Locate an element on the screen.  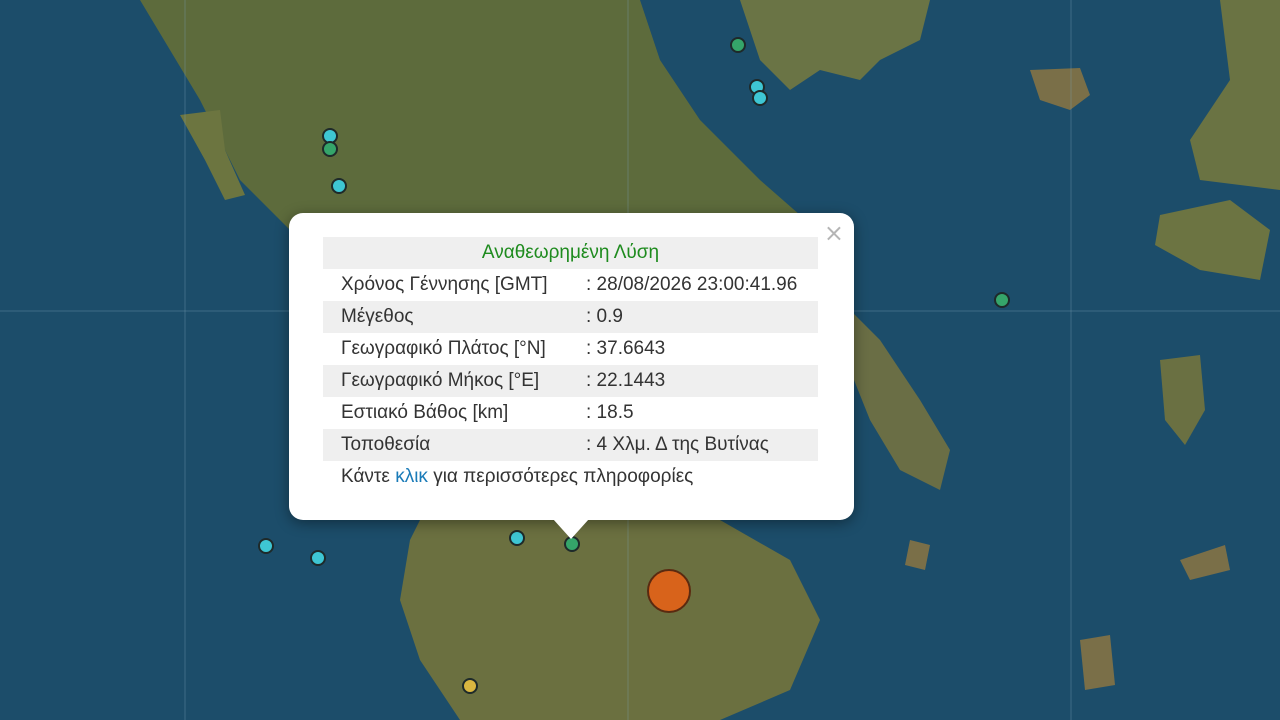
more-info-suffix: για περισσότερες πληροφορίες is located at coordinates (560, 476).